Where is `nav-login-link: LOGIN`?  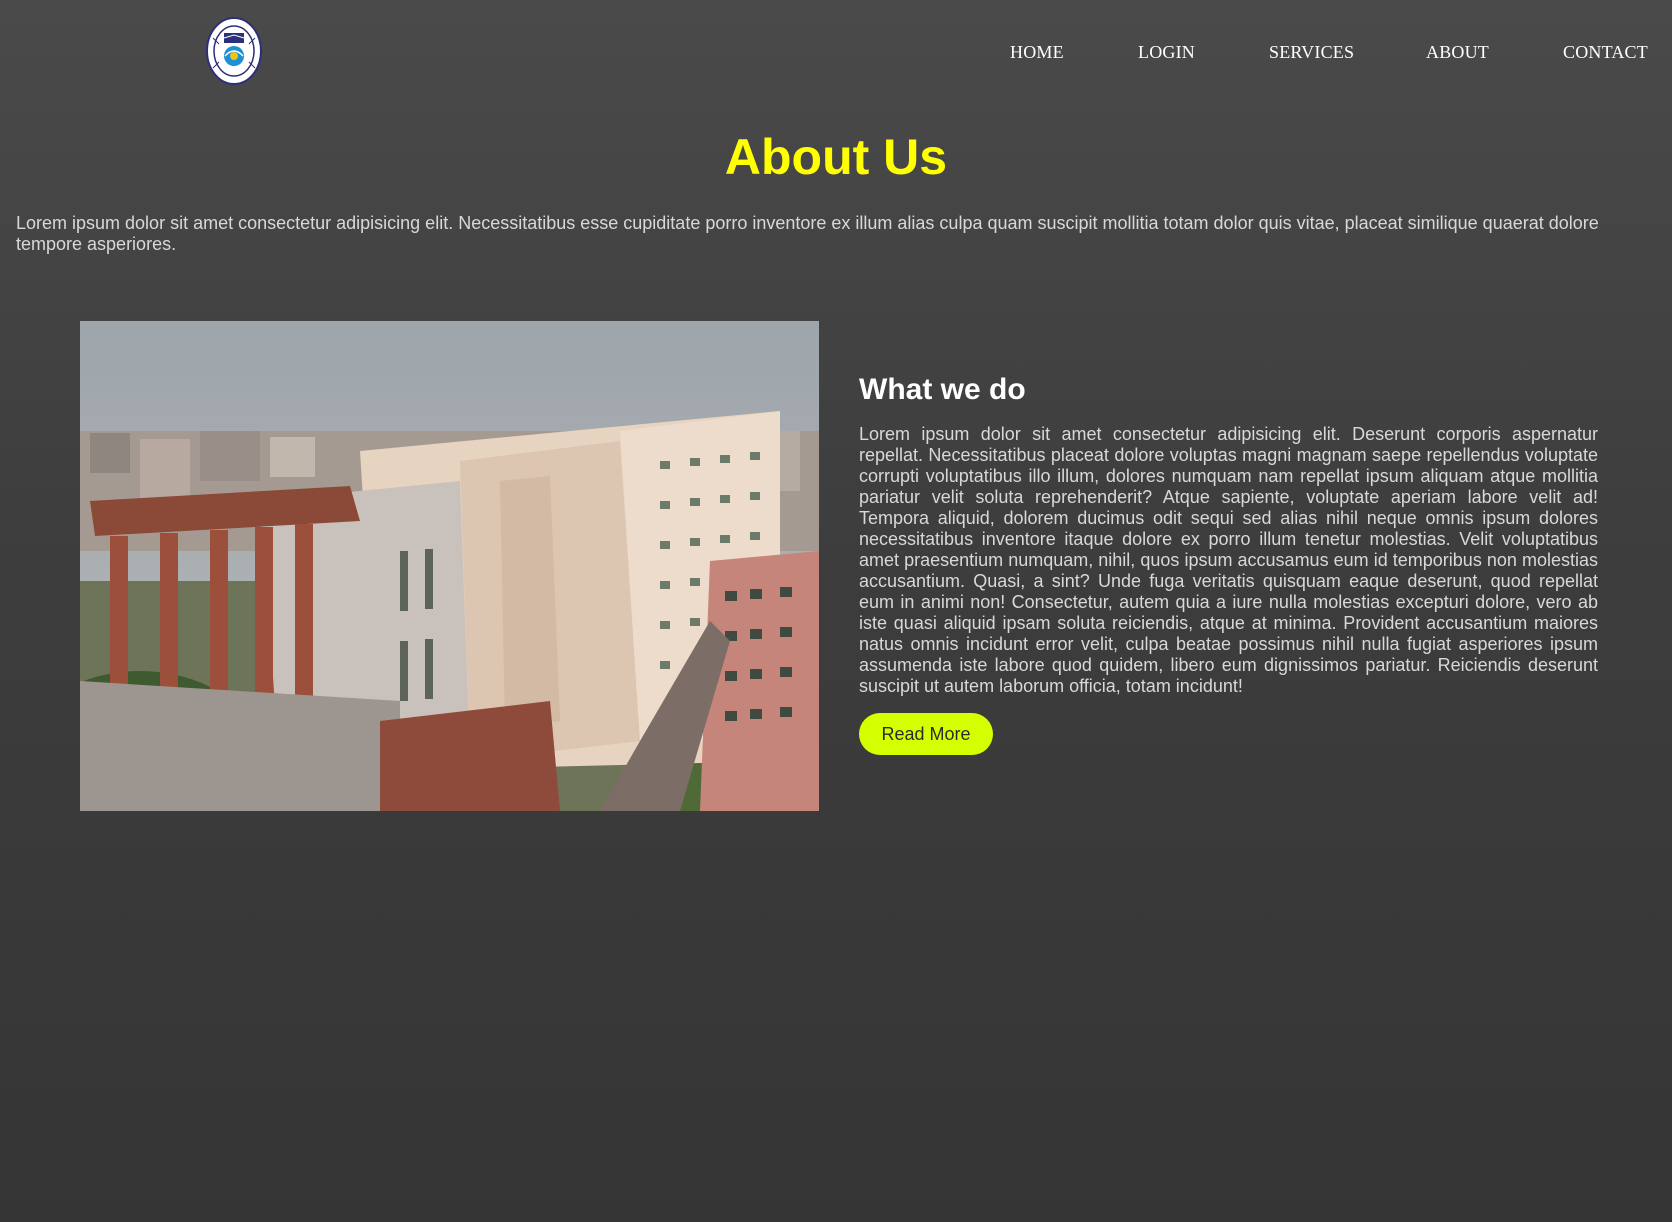
nav-login-link: LOGIN is located at coordinates (1166, 52).